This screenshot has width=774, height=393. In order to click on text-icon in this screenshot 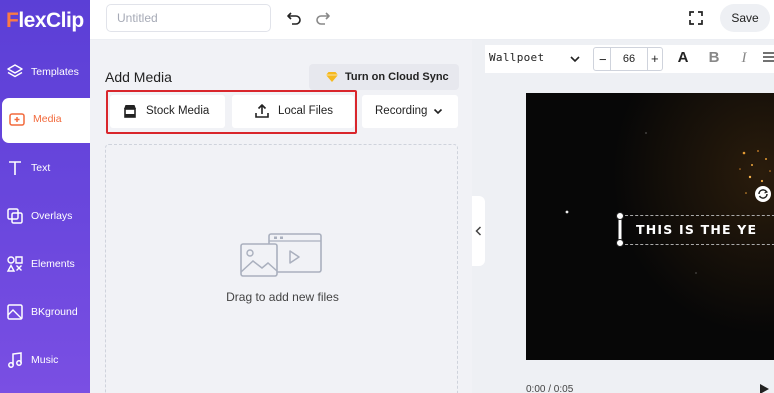, I will do `click(15, 168)`.